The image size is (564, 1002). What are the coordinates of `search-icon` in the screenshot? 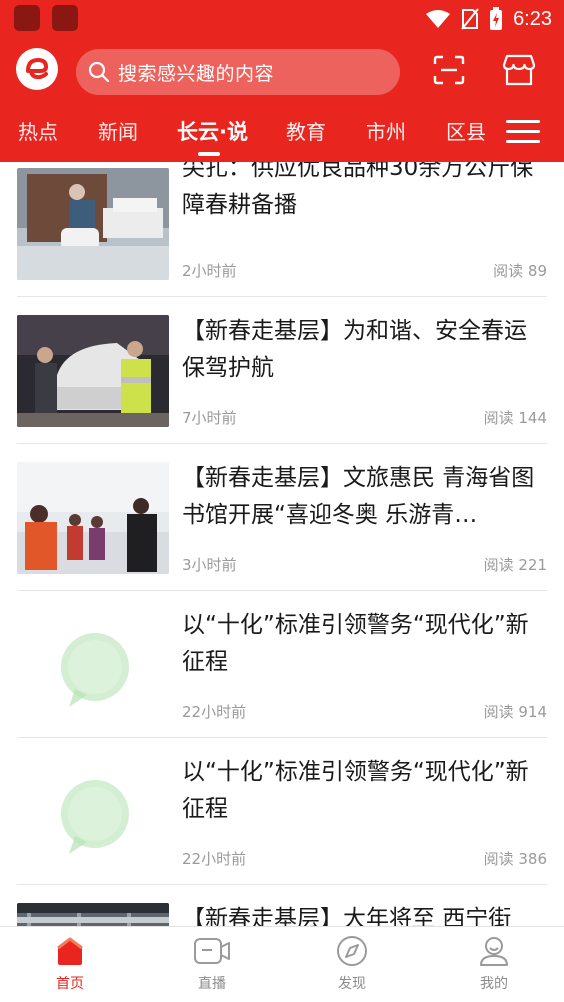 It's located at (99, 72).